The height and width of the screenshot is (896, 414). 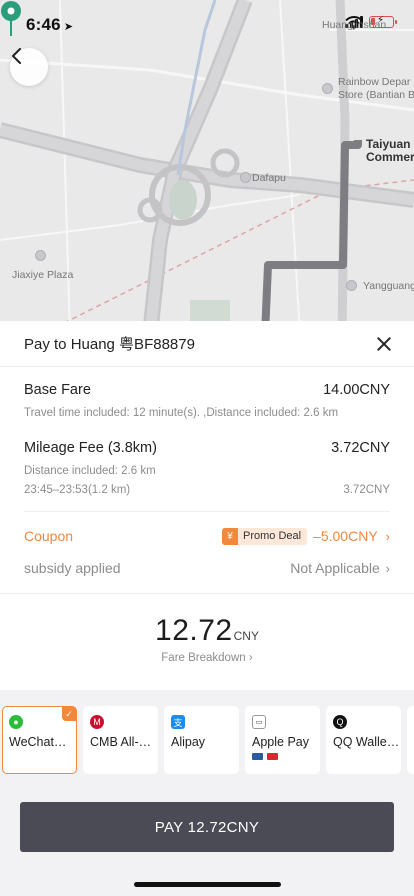 I want to click on card-brand-icons, so click(x=286, y=756).